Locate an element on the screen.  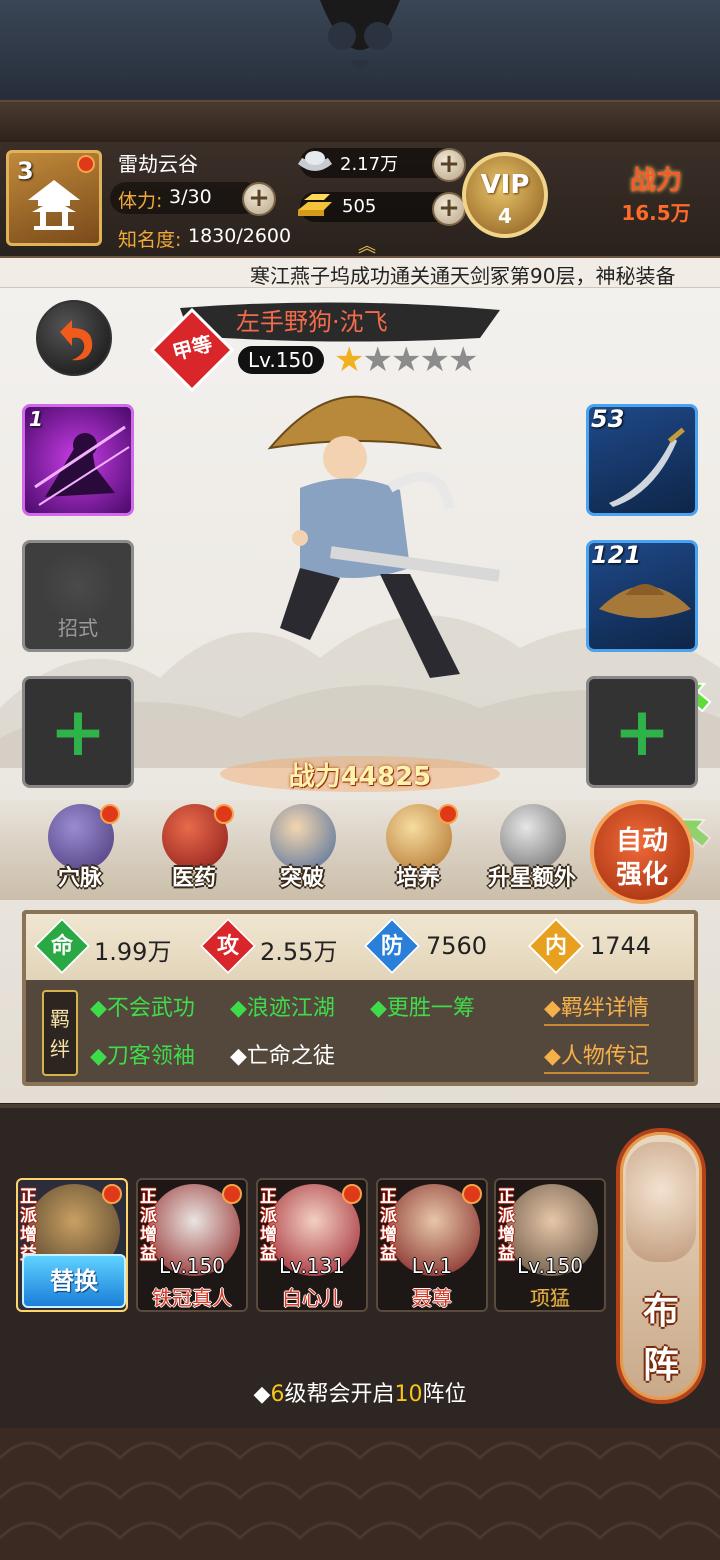
move-label: 招式 is located at coordinates (78, 628).